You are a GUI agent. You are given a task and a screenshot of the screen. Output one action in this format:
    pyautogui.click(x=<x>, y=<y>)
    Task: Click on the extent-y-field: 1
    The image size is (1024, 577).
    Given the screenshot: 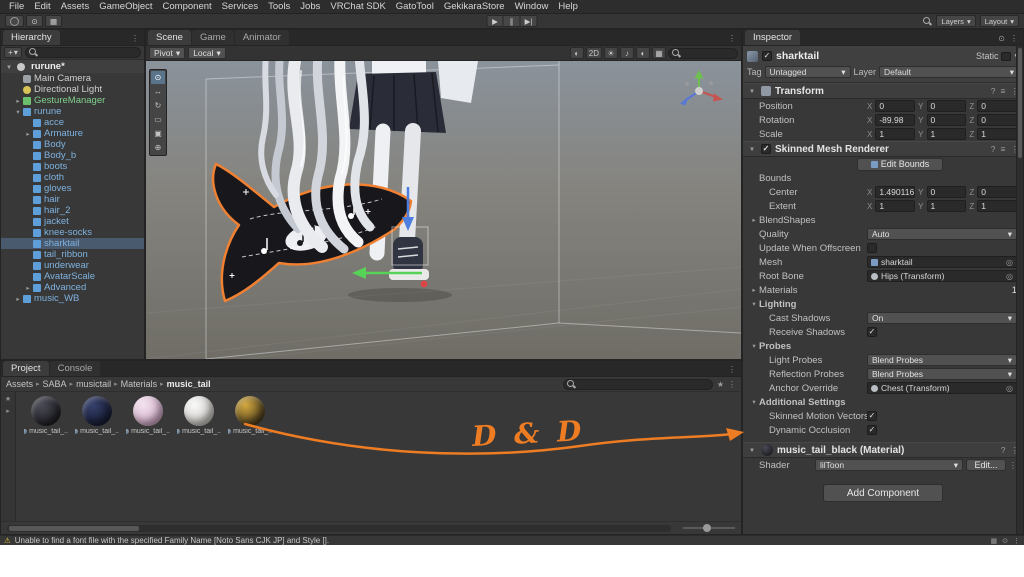 What is the action you would take?
    pyautogui.click(x=946, y=206)
    